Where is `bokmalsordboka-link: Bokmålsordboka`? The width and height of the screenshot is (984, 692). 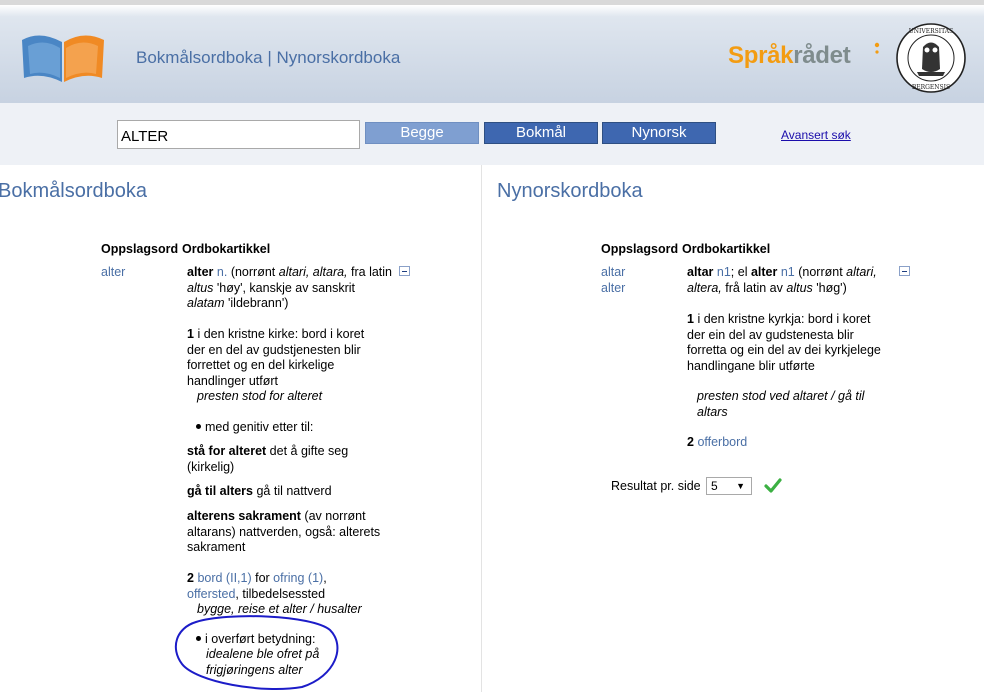 bokmalsordboka-link: Bokmålsordboka is located at coordinates (199, 57).